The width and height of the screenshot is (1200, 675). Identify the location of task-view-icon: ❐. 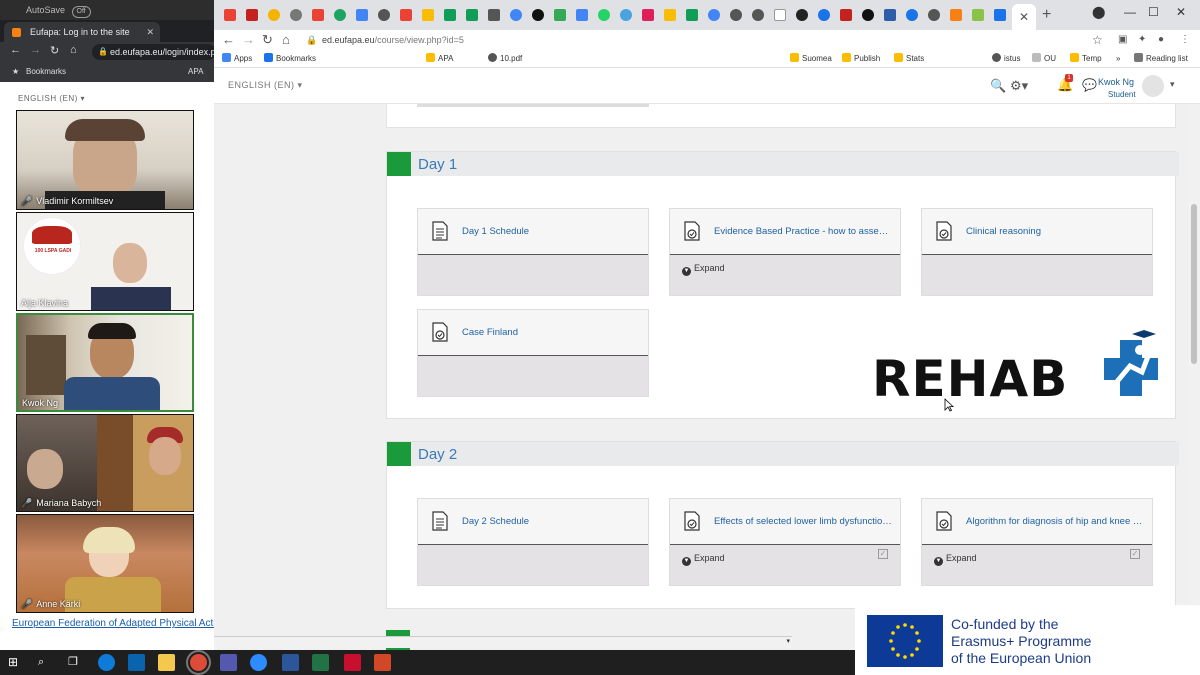
(76, 662).